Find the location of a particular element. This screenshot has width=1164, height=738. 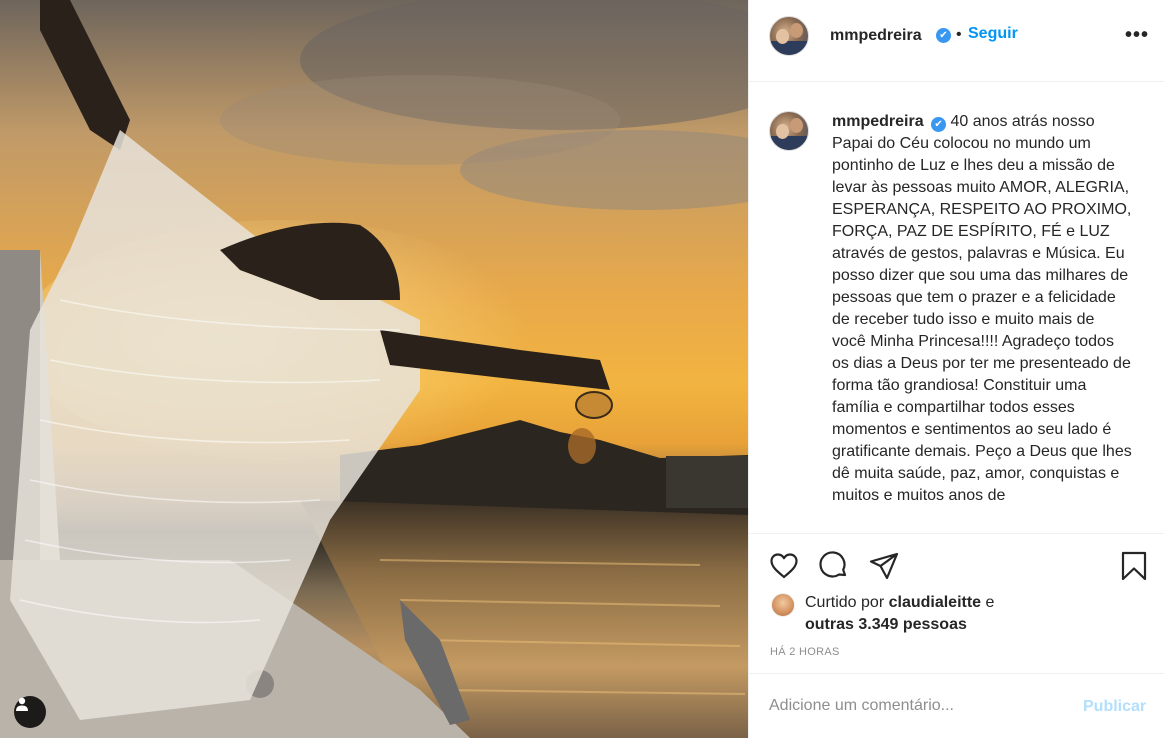

comment-input is located at coordinates (919, 706).